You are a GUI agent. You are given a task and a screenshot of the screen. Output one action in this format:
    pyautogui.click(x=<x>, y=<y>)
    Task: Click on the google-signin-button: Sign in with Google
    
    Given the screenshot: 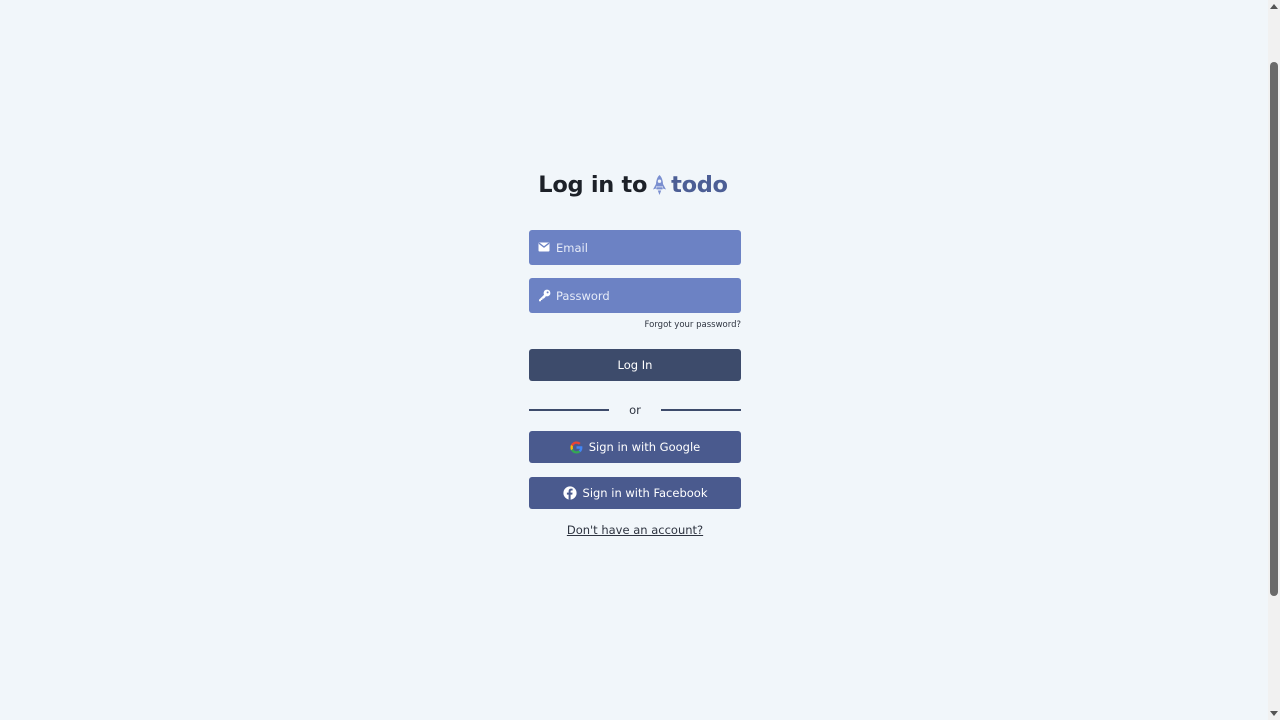 What is the action you would take?
    pyautogui.click(x=635, y=447)
    